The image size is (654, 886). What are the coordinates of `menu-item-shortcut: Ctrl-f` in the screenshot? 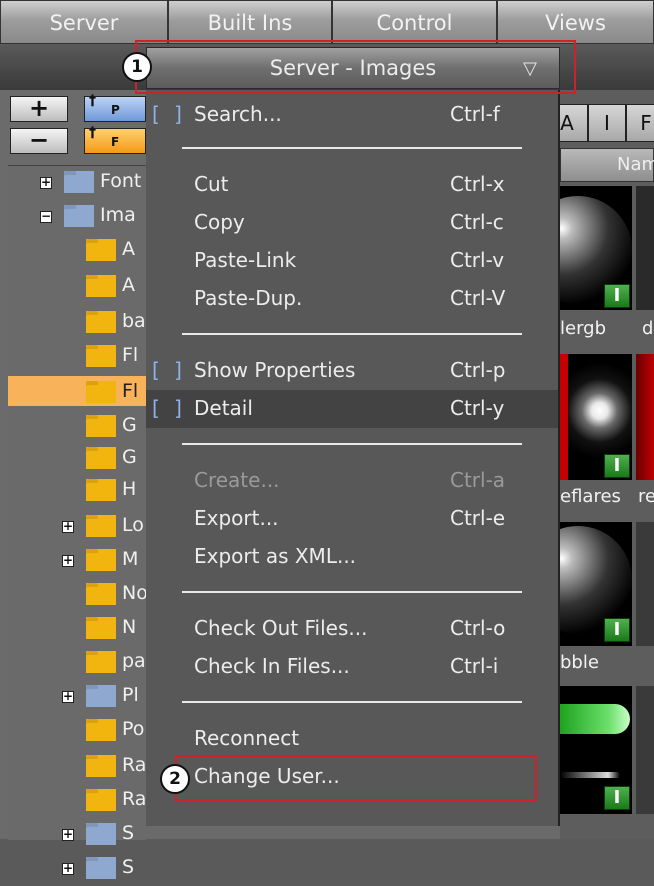 It's located at (475, 114).